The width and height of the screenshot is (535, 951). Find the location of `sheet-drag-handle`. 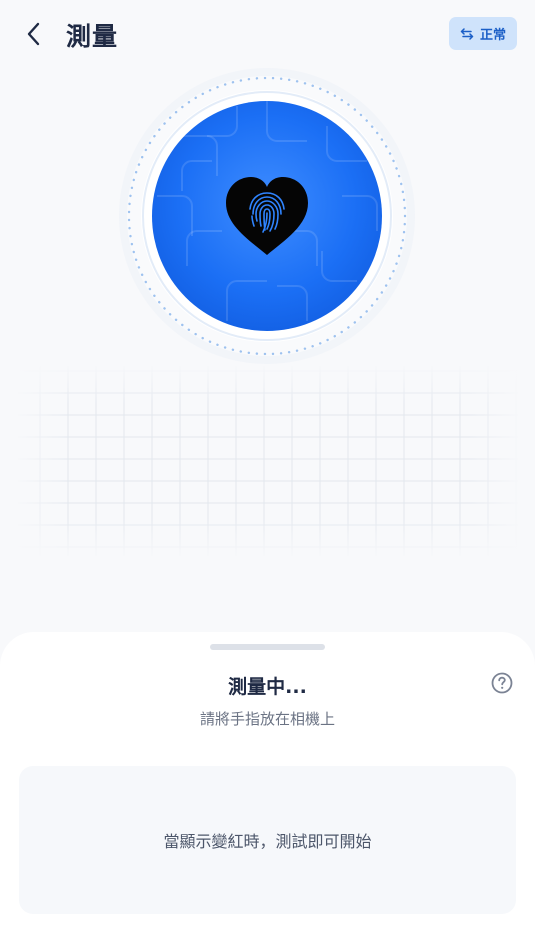

sheet-drag-handle is located at coordinates (267, 647).